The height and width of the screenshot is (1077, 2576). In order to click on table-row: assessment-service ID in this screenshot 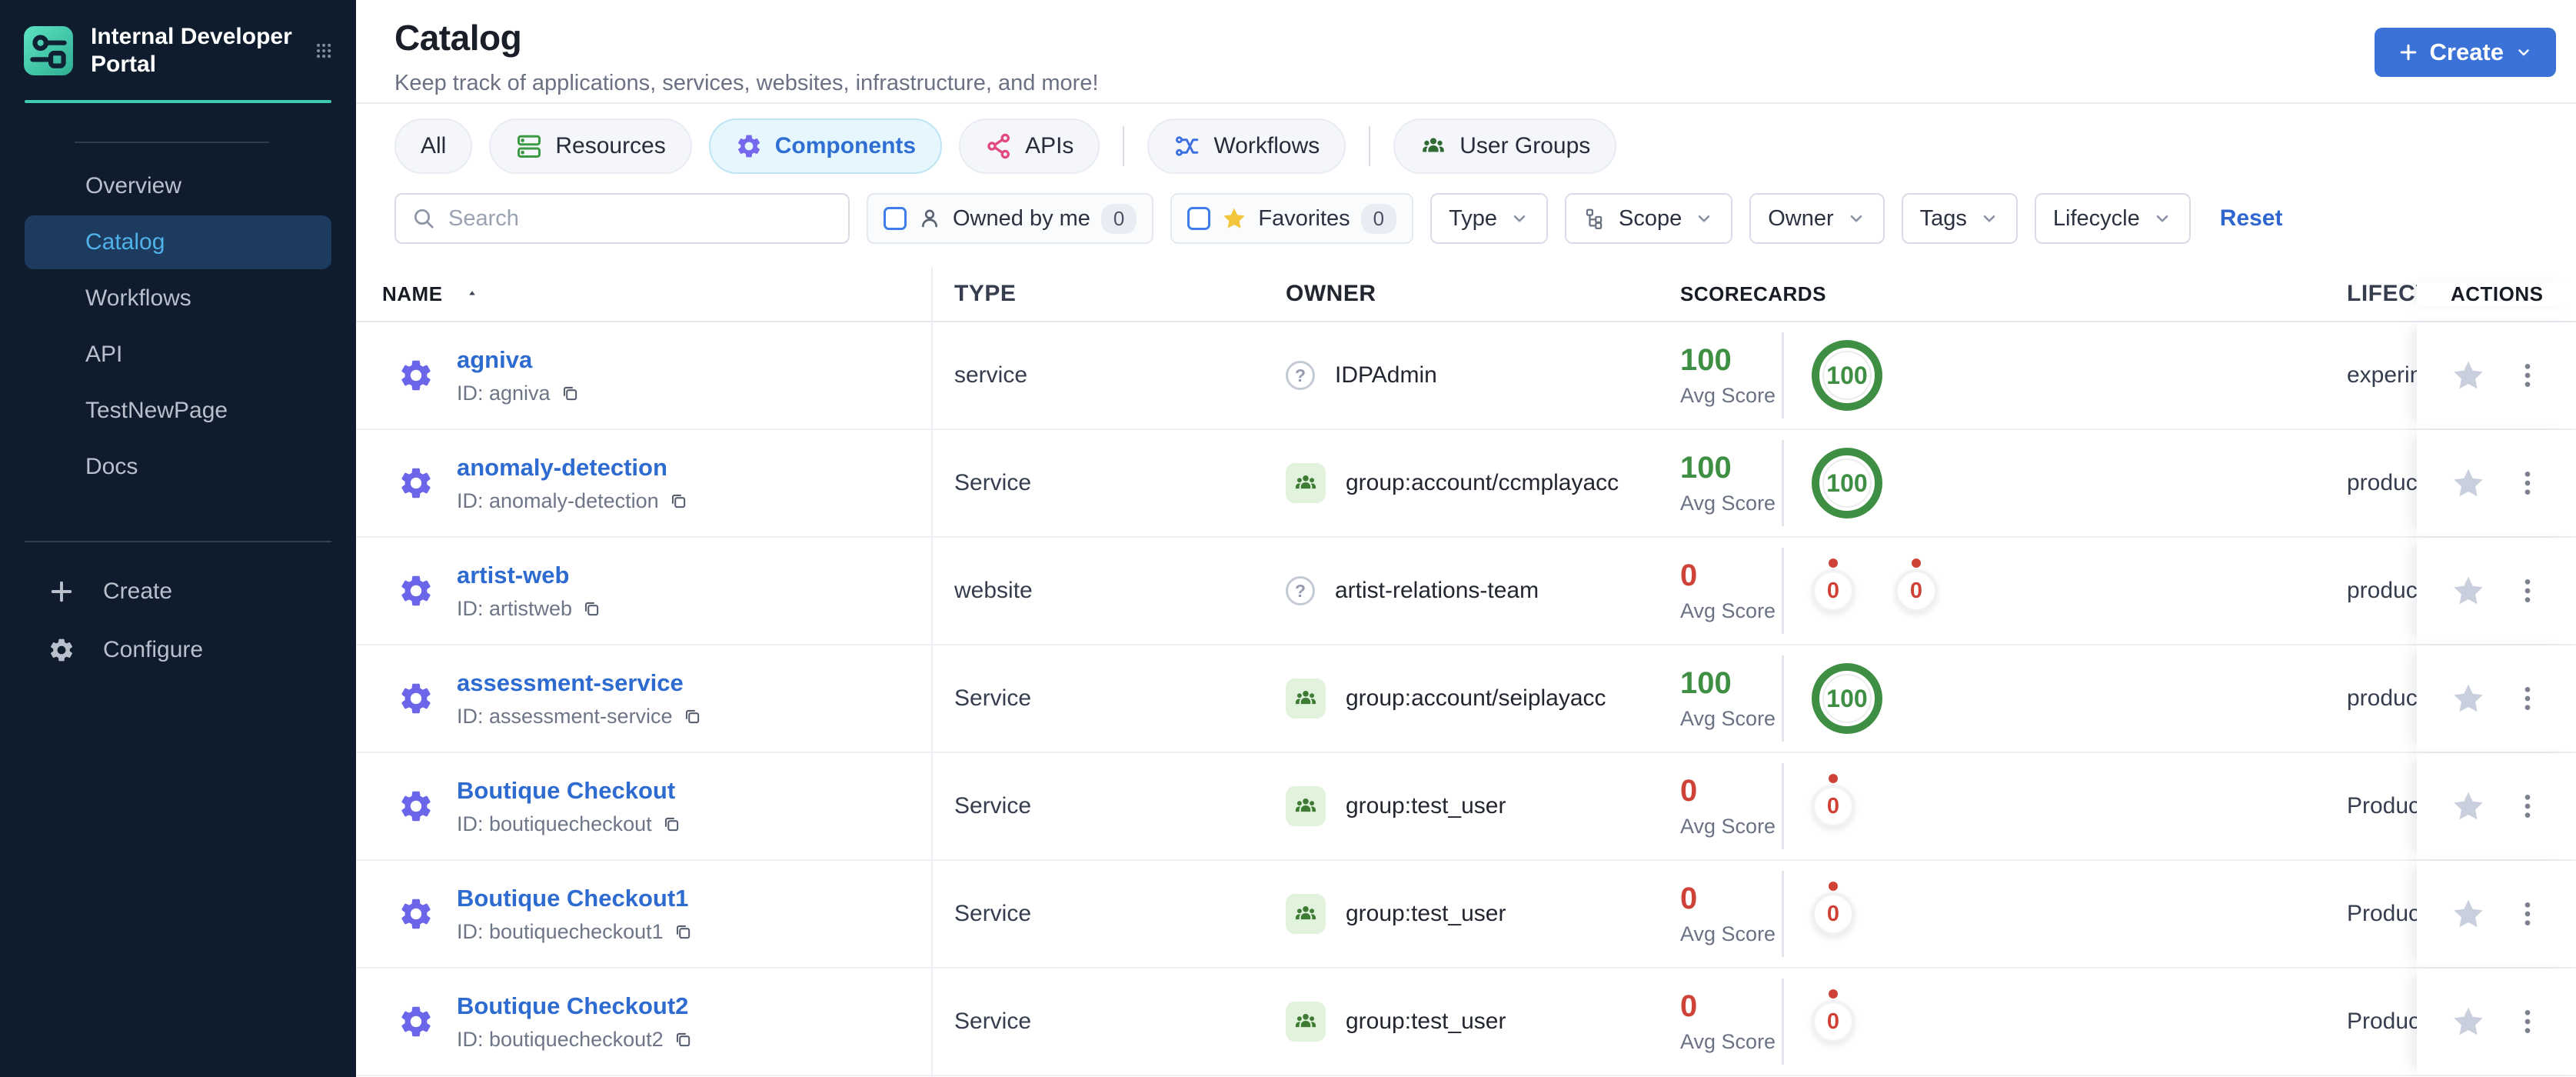, I will do `click(1466, 699)`.